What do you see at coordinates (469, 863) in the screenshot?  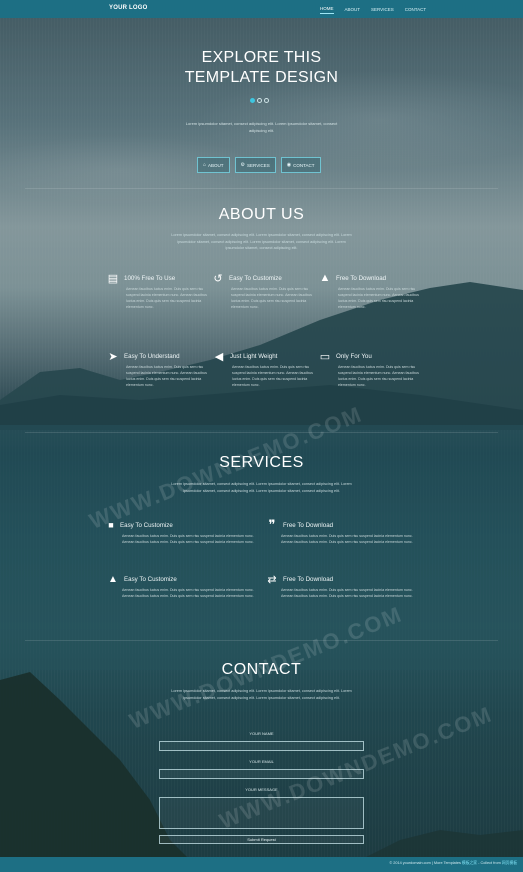 I see `footer-link-templates: 模板之家` at bounding box center [469, 863].